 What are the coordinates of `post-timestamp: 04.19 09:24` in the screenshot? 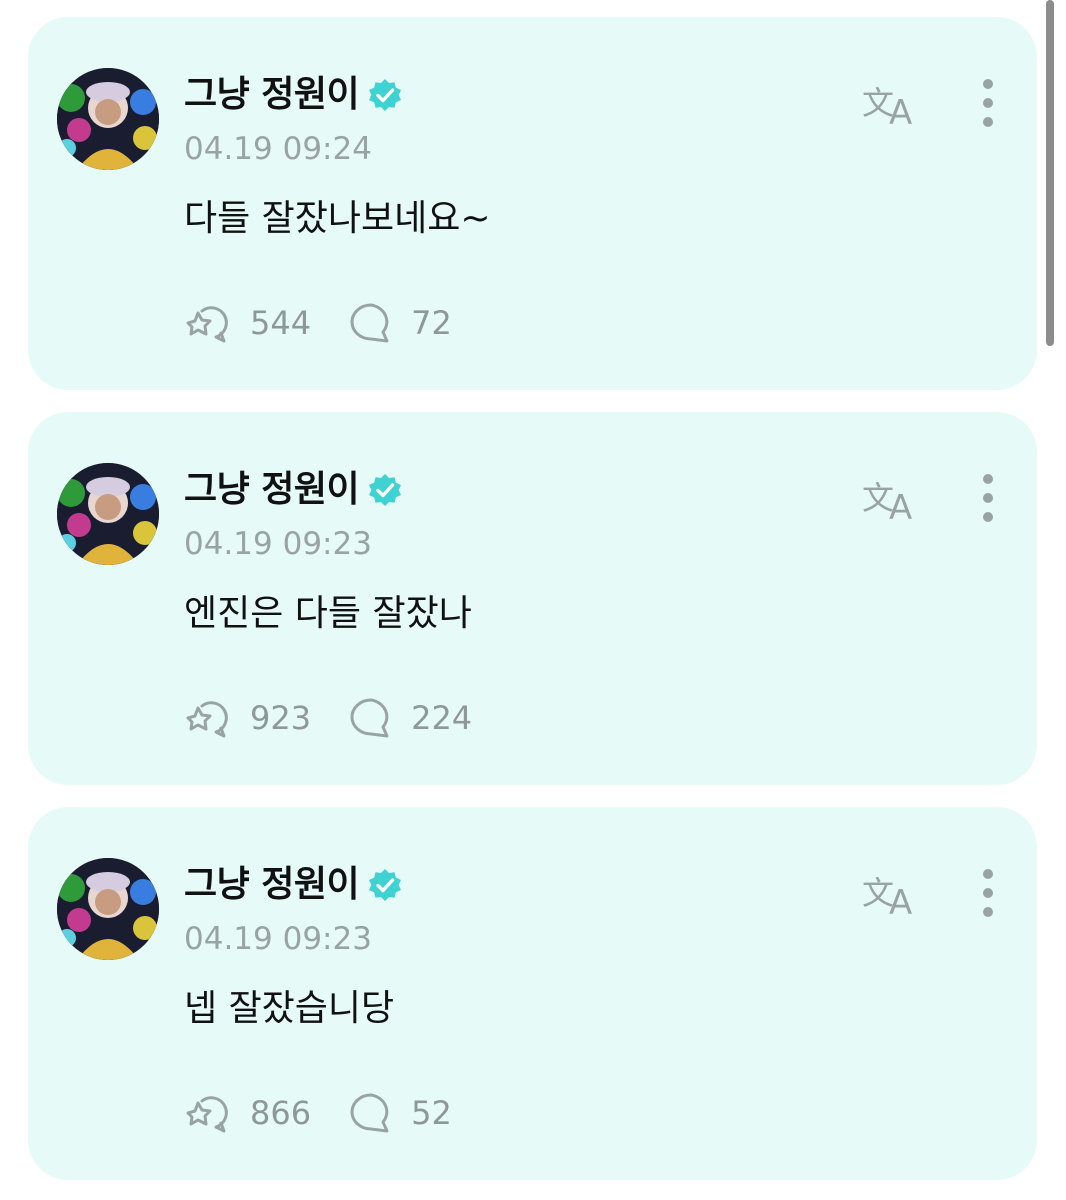 It's located at (278, 149).